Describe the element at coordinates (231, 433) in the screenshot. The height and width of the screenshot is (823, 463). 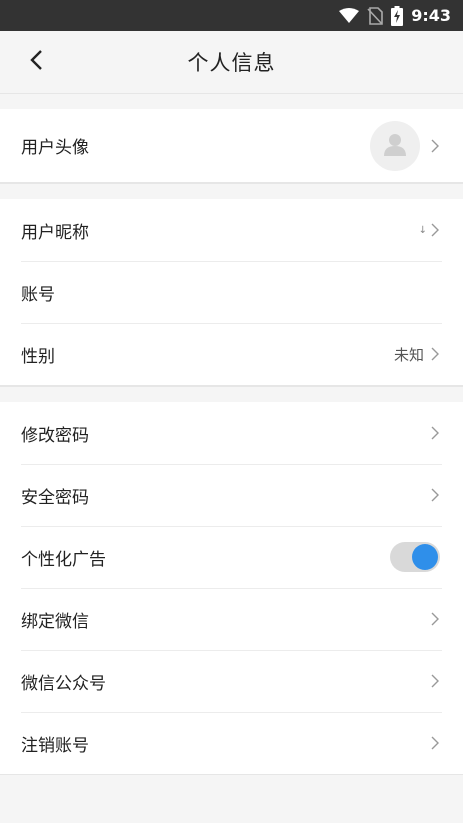
I see `change-password-row: 修改密码` at that location.